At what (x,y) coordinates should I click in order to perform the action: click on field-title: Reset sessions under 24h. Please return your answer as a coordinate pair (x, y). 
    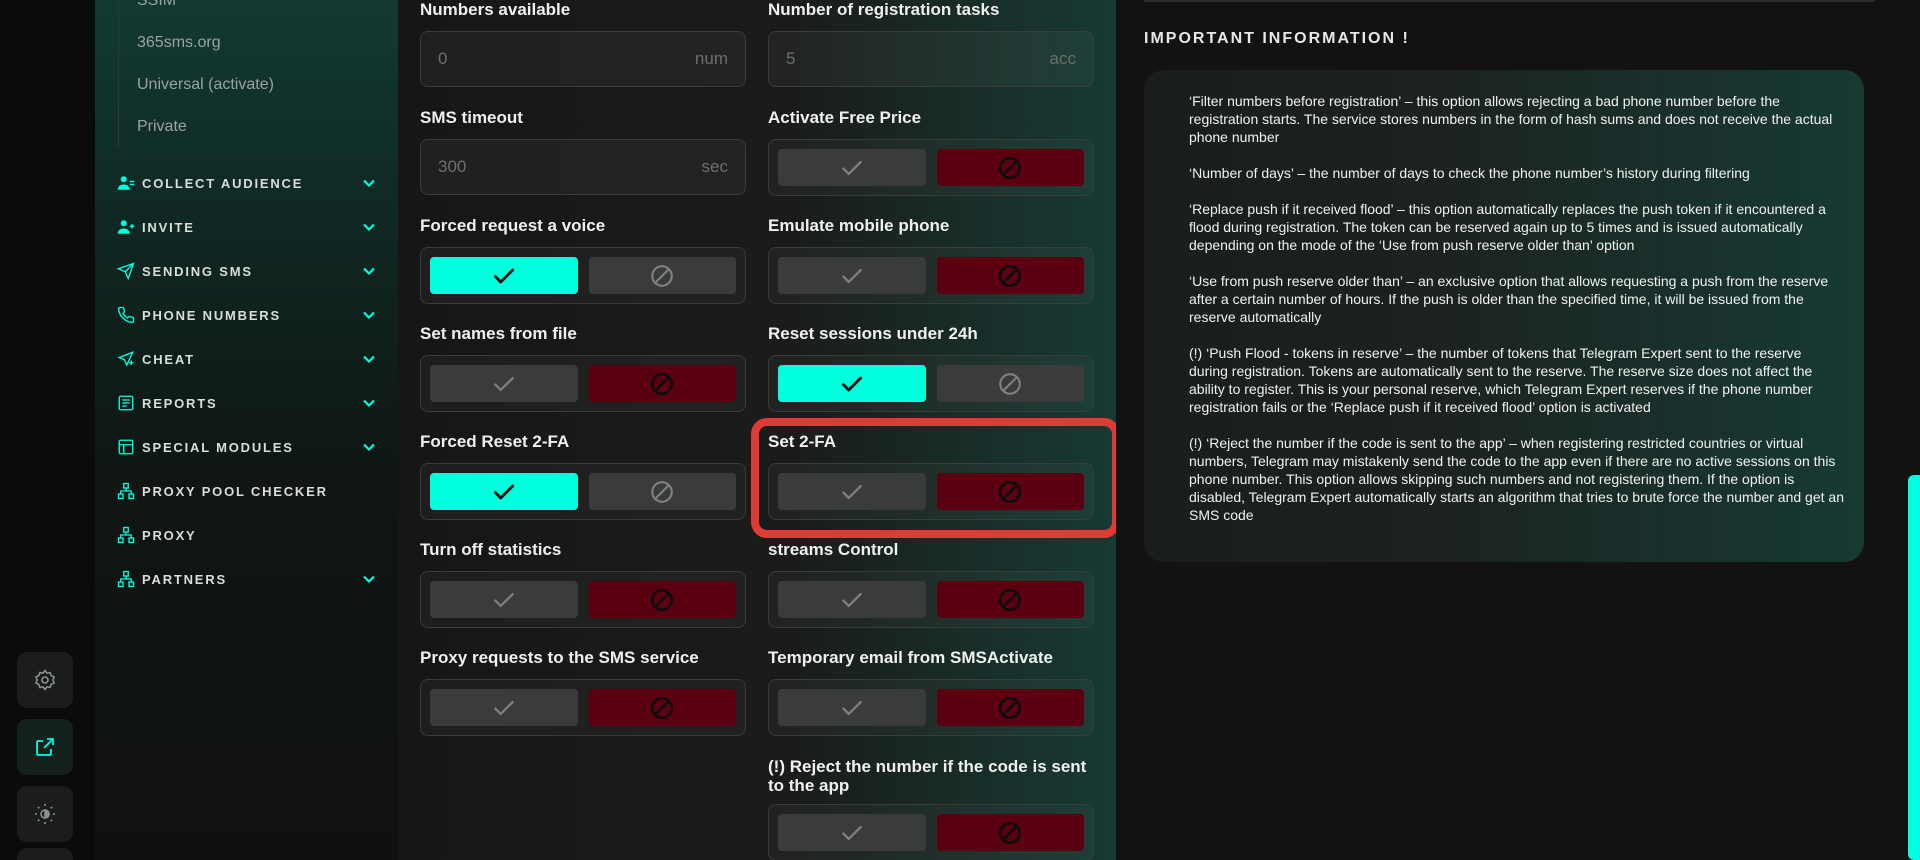
    Looking at the image, I should click on (873, 333).